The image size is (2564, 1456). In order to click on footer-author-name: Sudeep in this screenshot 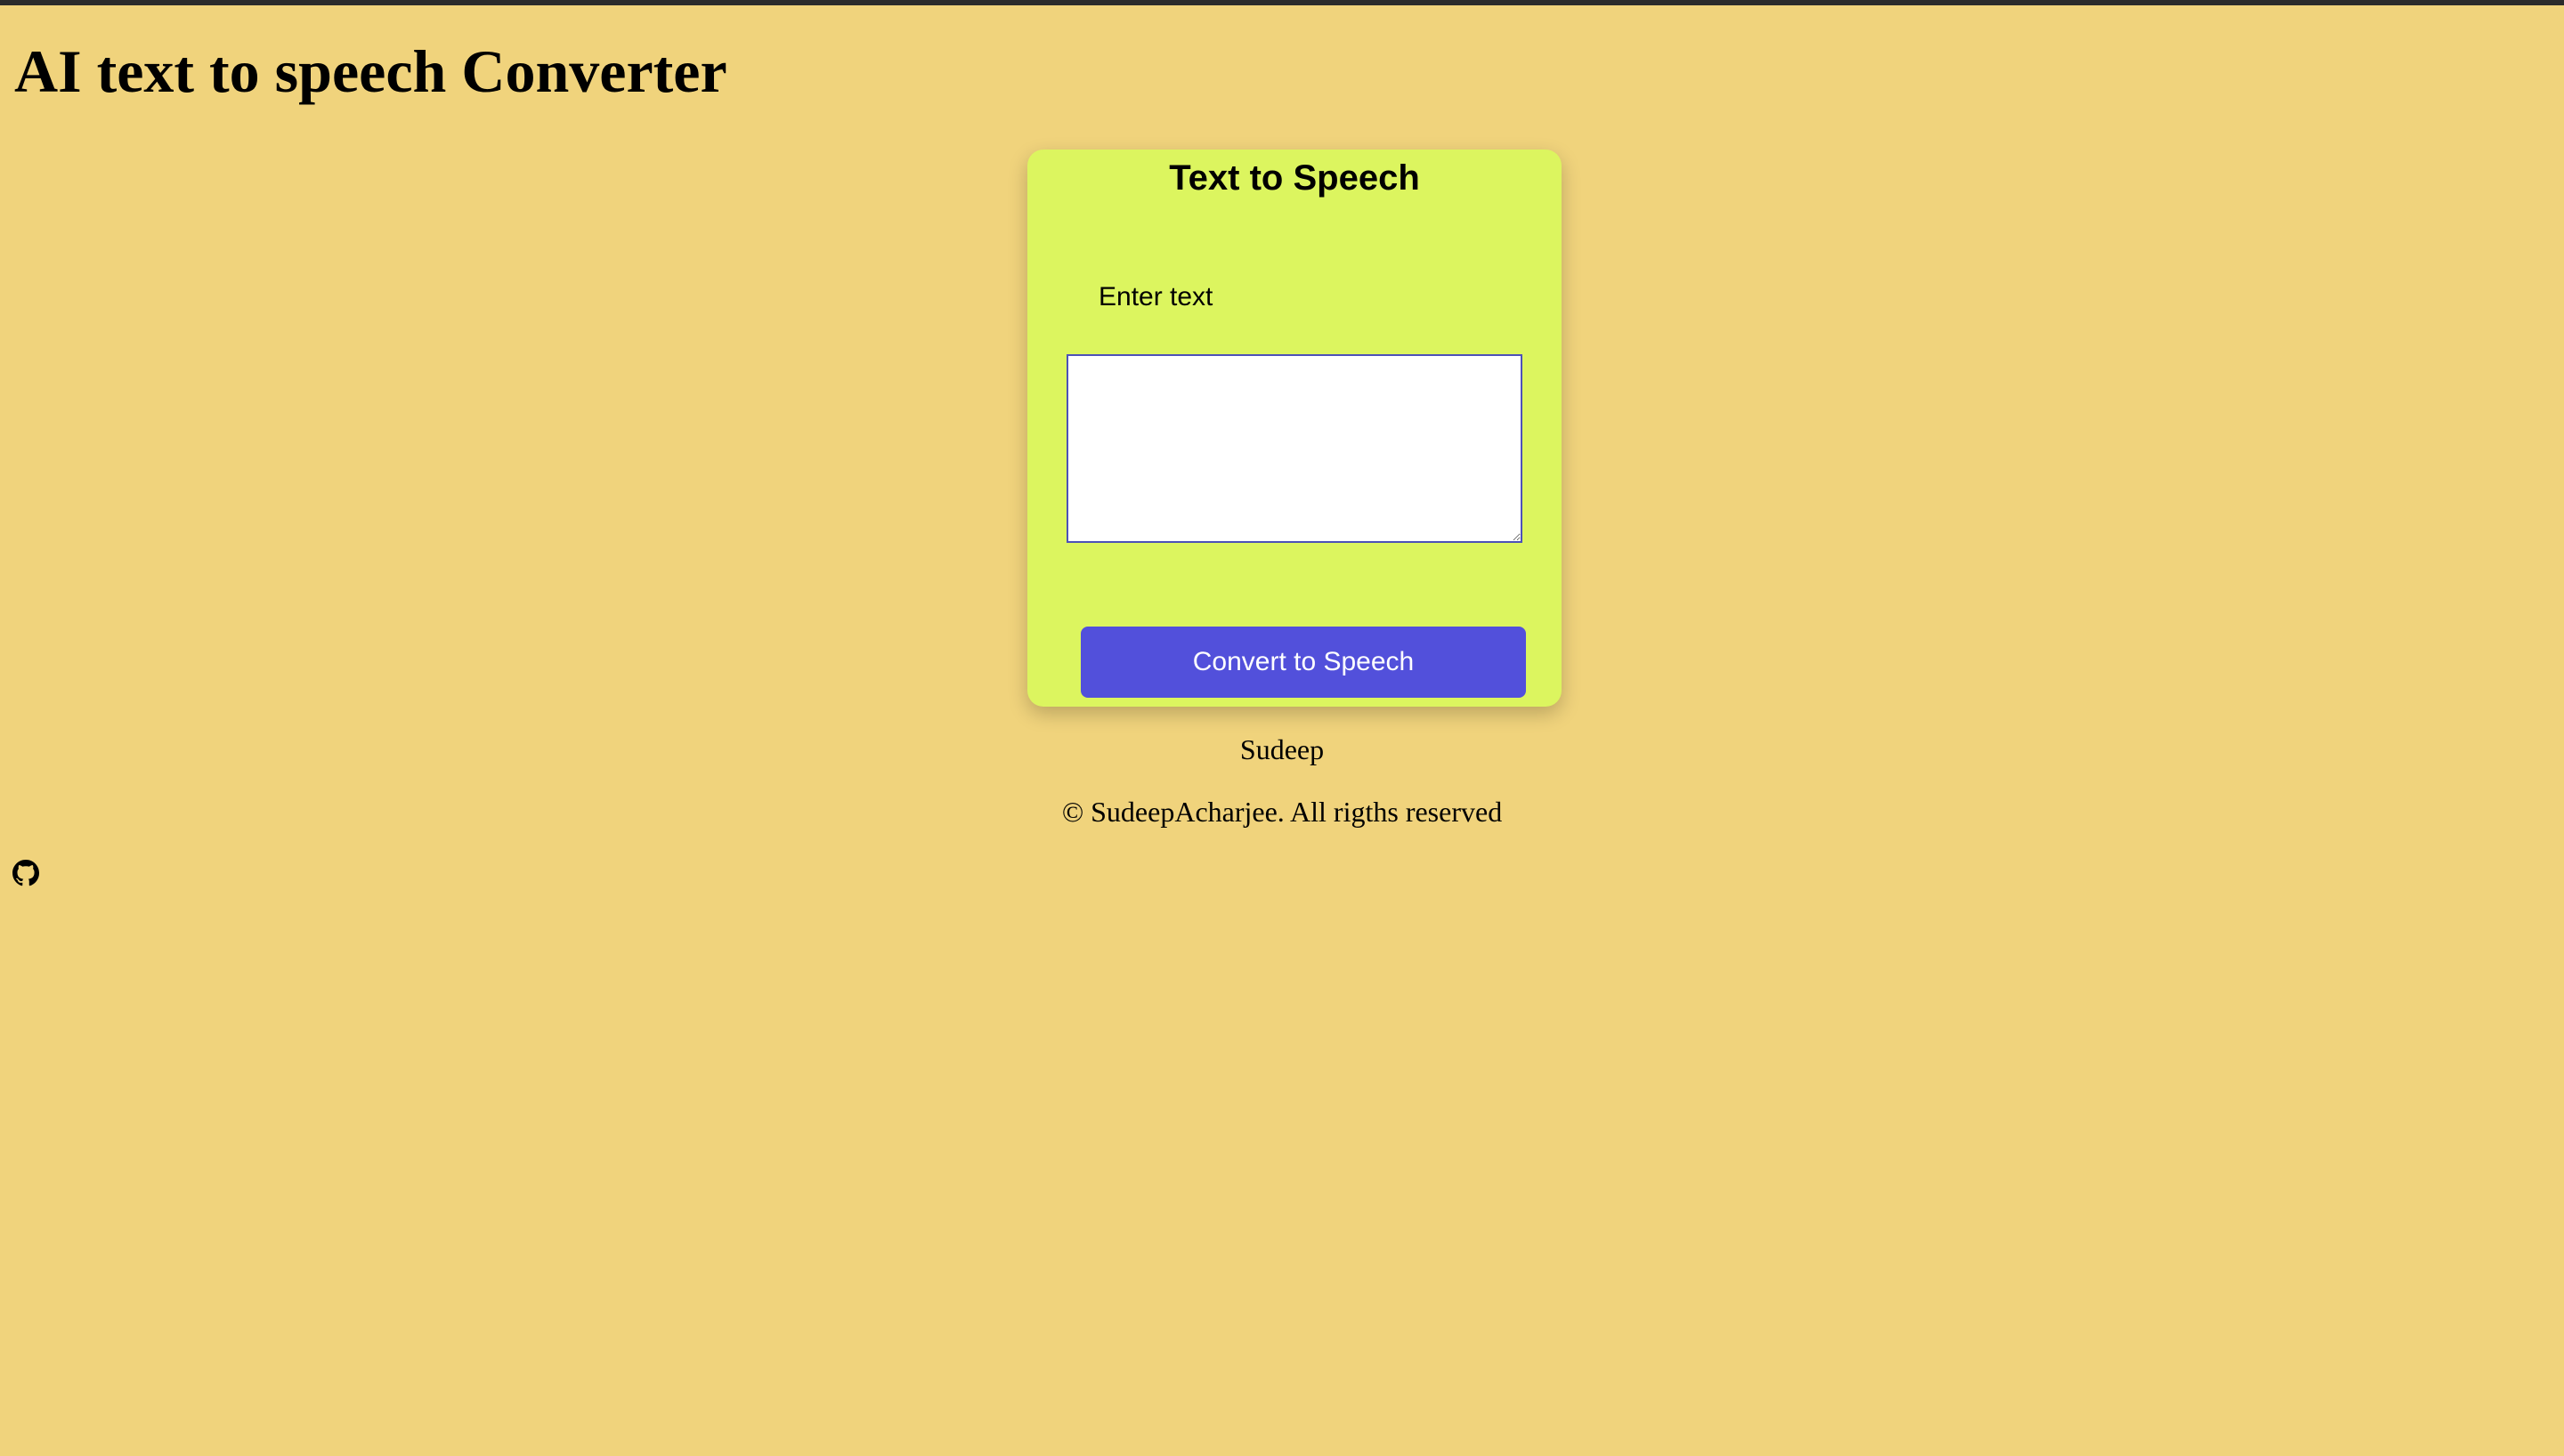, I will do `click(1282, 749)`.